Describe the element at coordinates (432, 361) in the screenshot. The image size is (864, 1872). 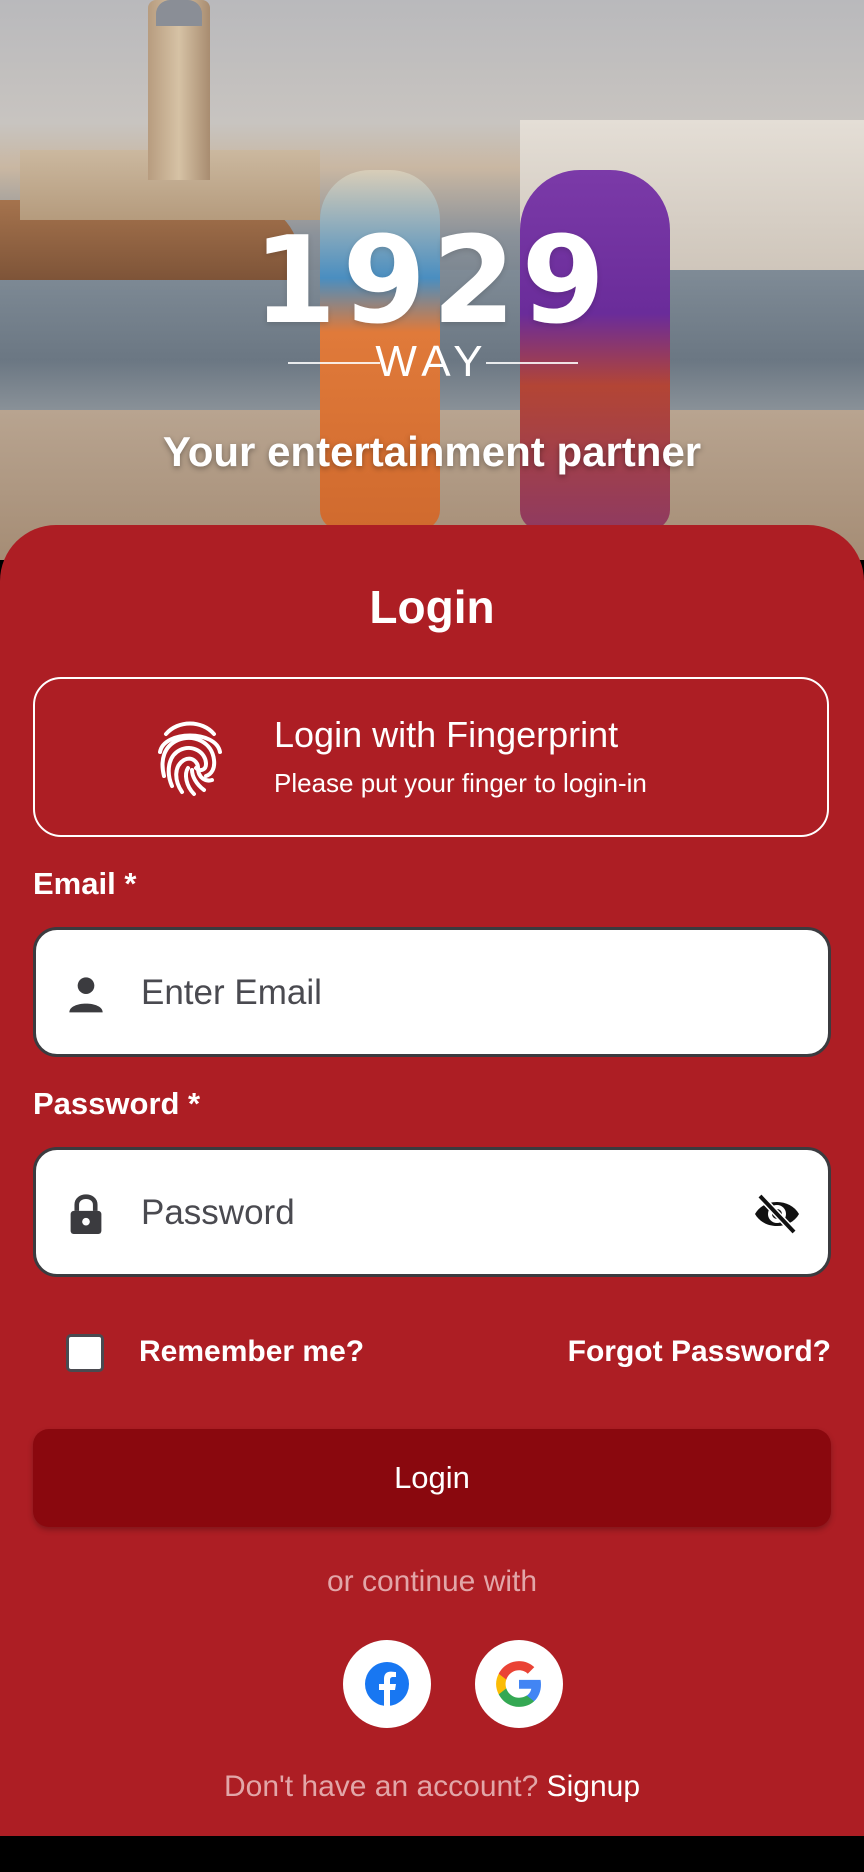
I see `logo-word: WAY` at that location.